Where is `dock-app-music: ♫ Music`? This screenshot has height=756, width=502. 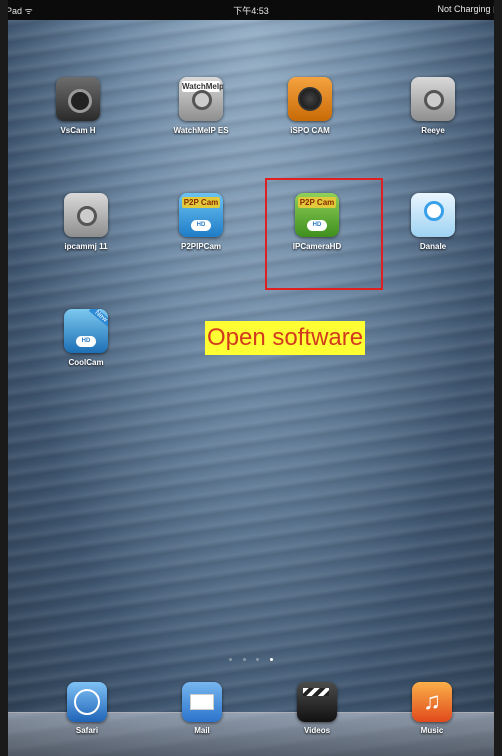 dock-app-music: ♫ Music is located at coordinates (432, 708).